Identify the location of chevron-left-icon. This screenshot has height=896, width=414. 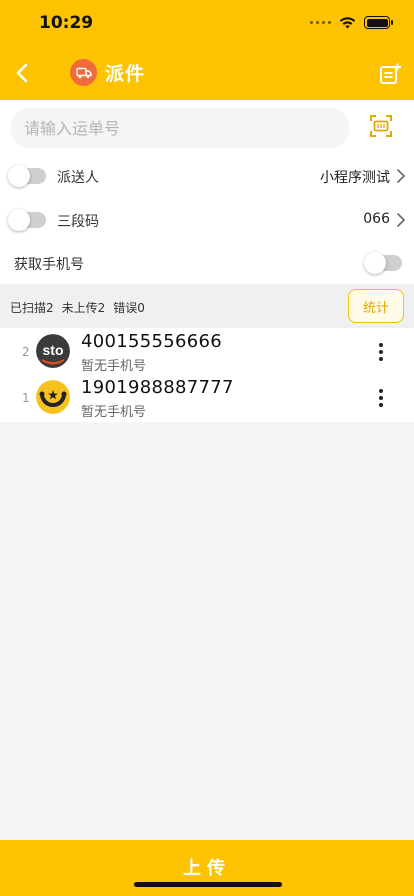
(22, 73).